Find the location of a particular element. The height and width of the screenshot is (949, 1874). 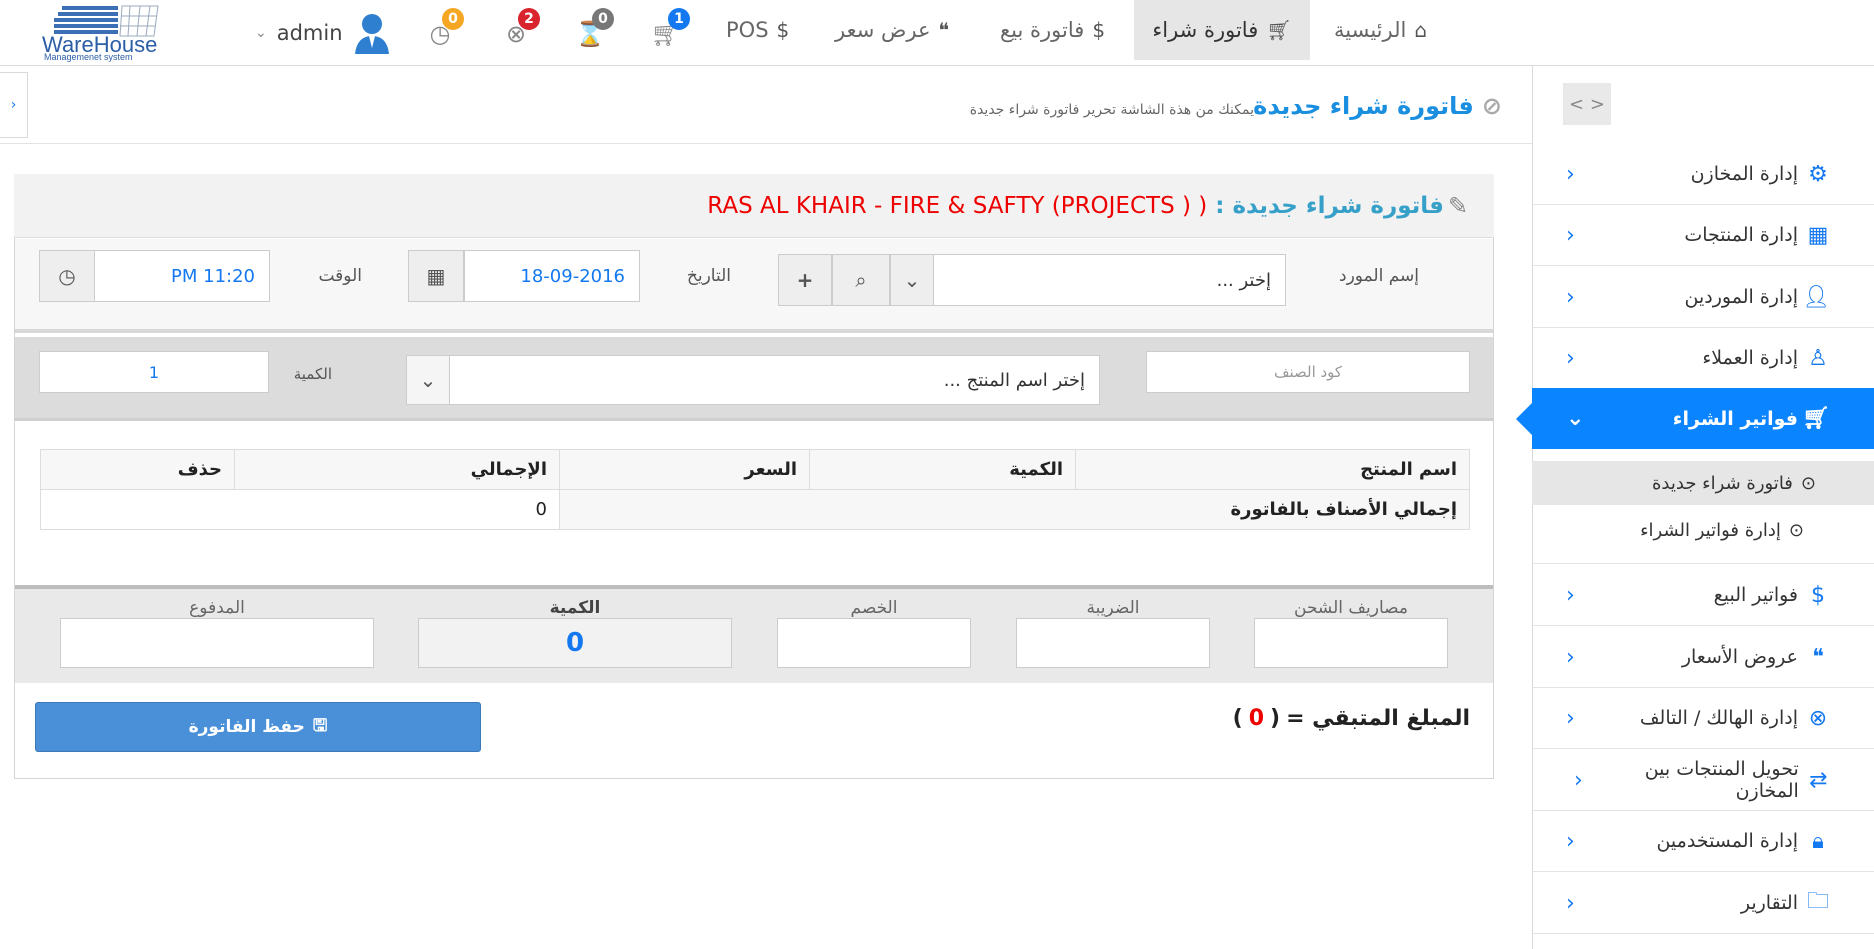

time-label: الوقت is located at coordinates (340, 276).